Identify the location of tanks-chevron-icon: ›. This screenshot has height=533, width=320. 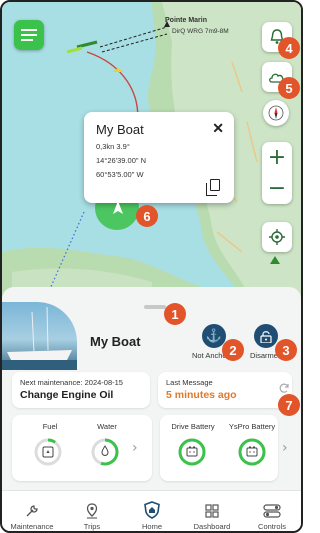
(135, 448).